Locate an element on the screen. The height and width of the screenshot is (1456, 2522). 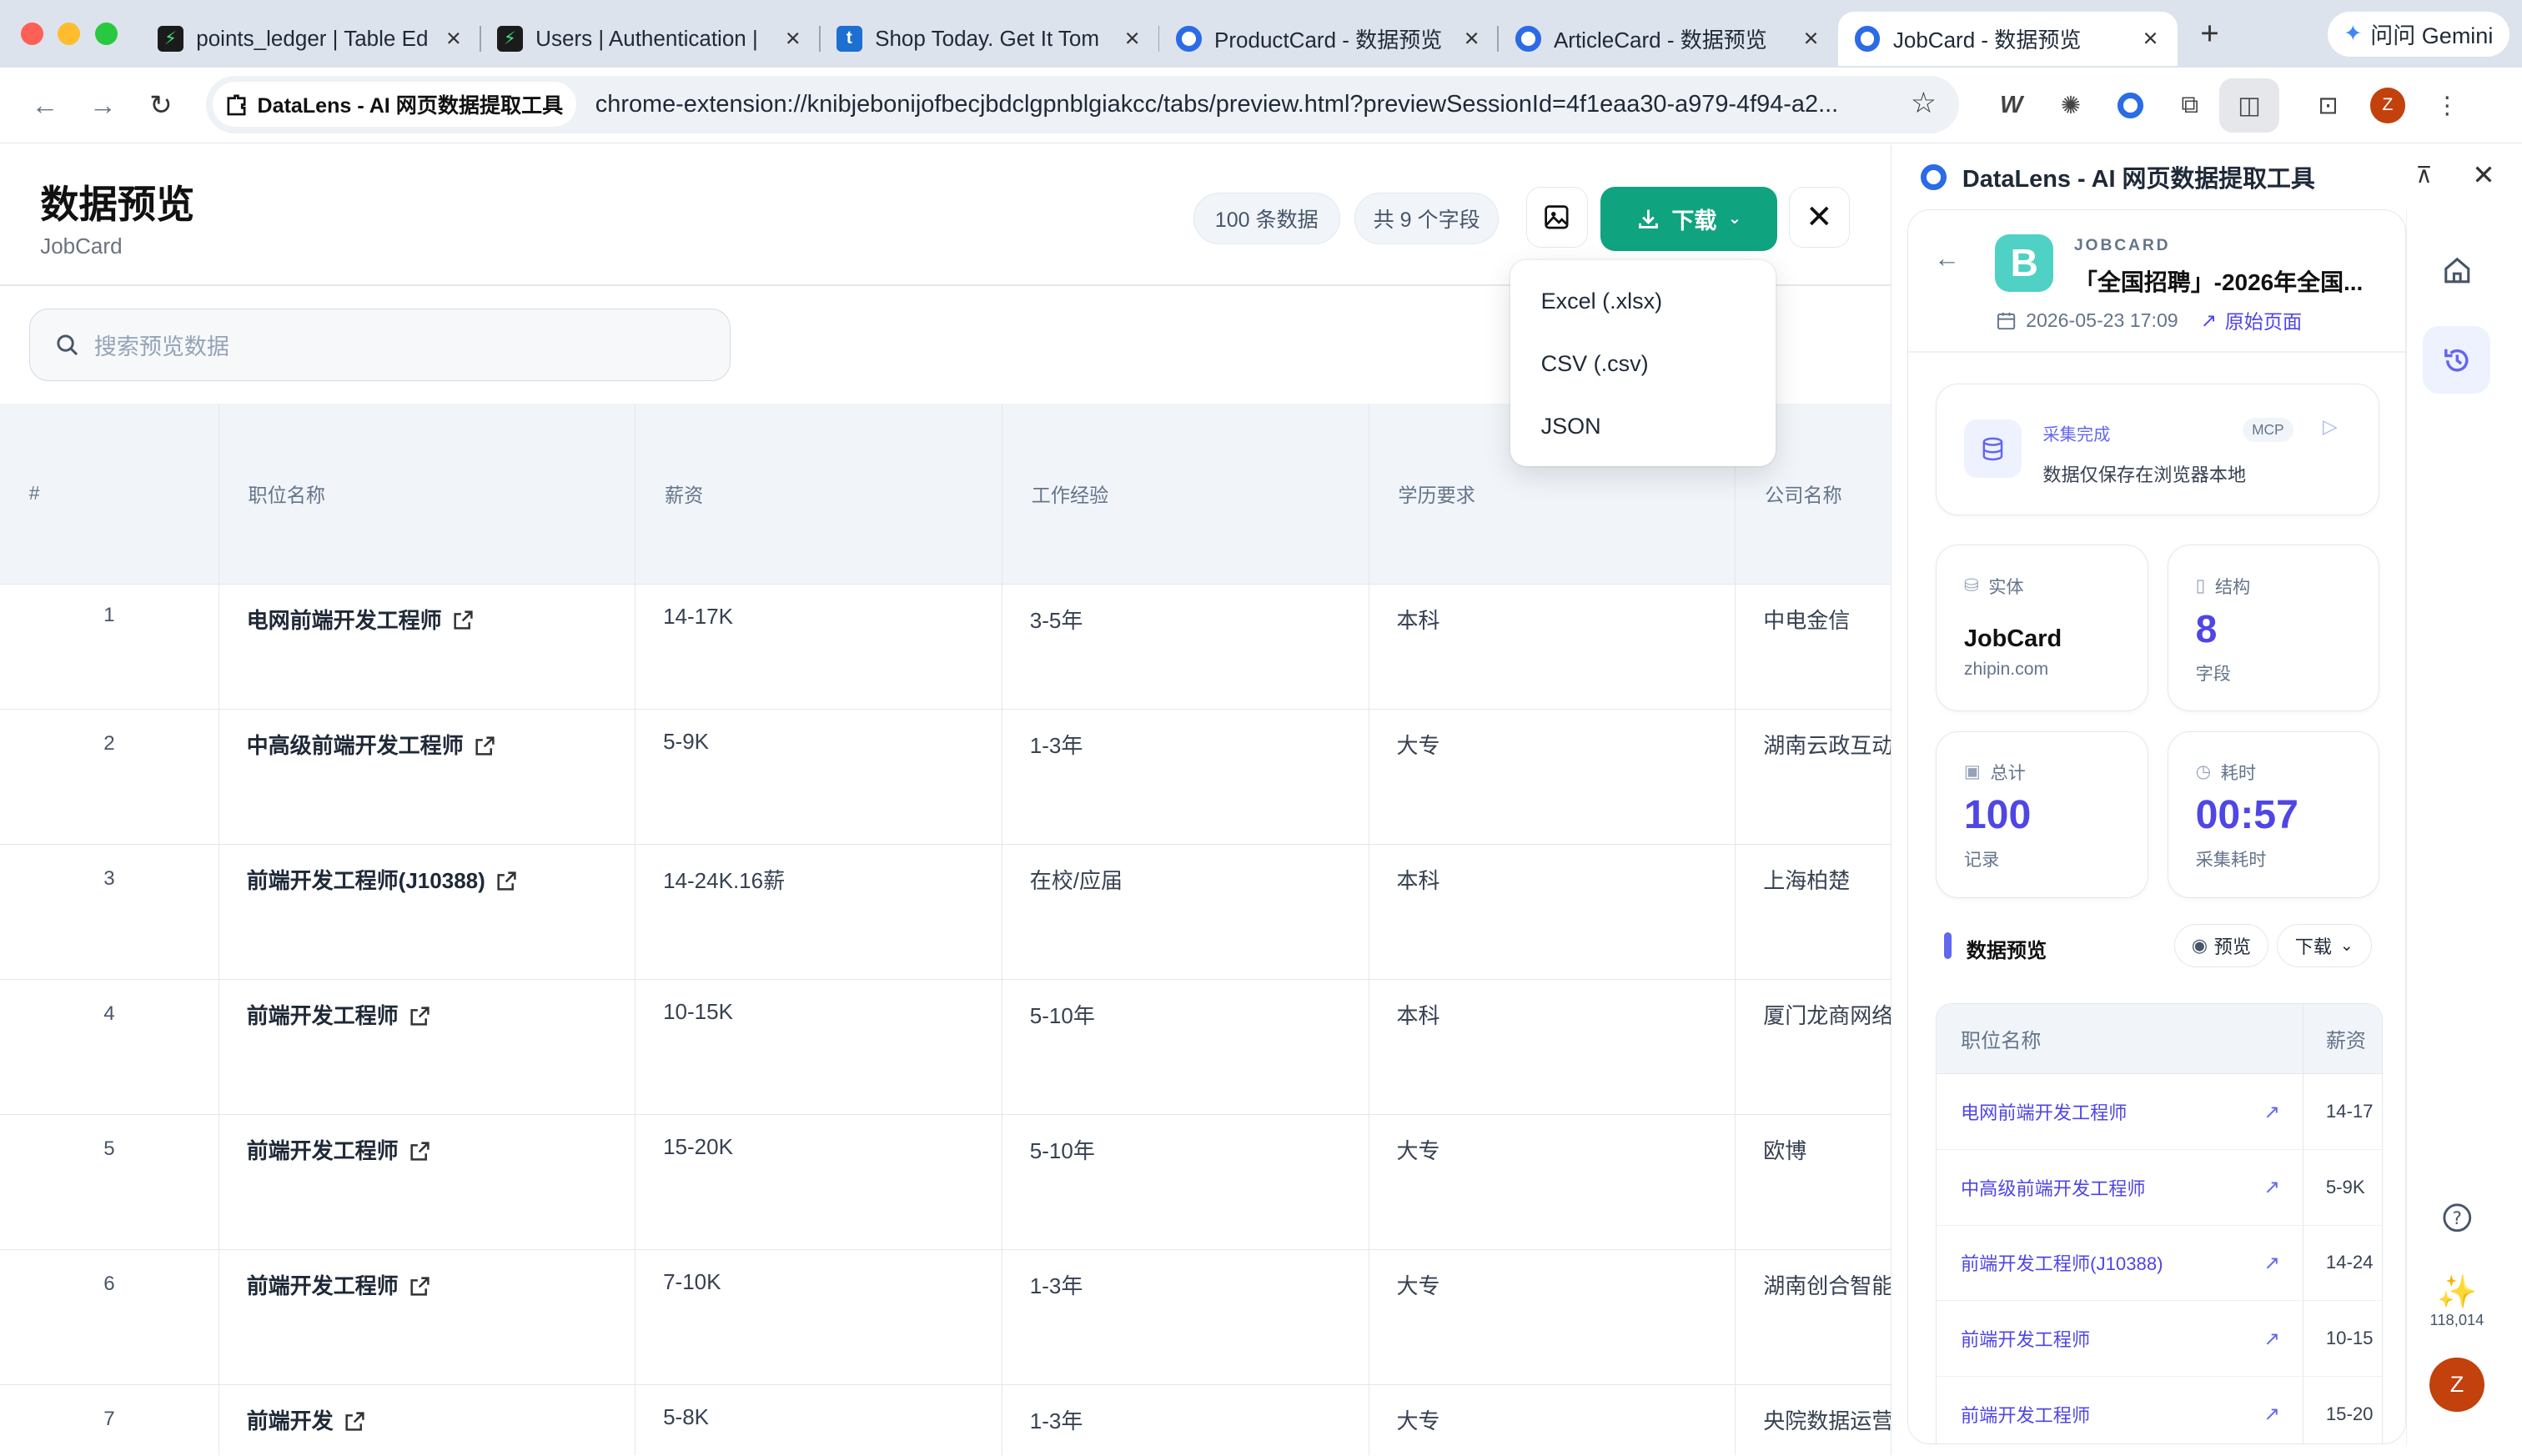
table-row: 3 前端开发工程师(J10388) 14-24K.16薪 在校/应届 本科 上海柏楚 is located at coordinates (946, 912).